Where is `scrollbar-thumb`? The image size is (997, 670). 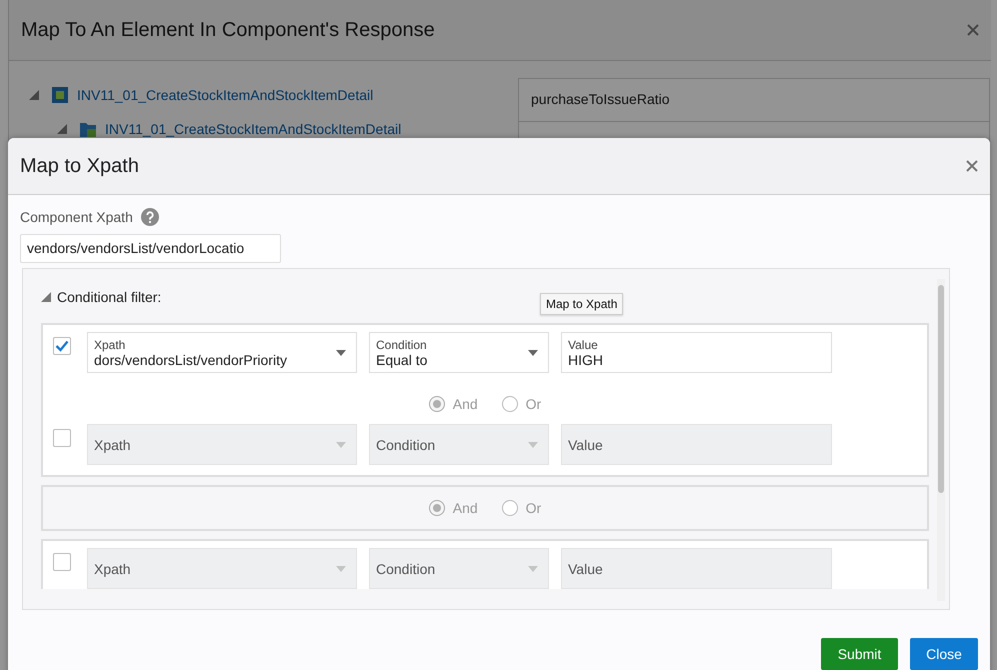 scrollbar-thumb is located at coordinates (941, 389).